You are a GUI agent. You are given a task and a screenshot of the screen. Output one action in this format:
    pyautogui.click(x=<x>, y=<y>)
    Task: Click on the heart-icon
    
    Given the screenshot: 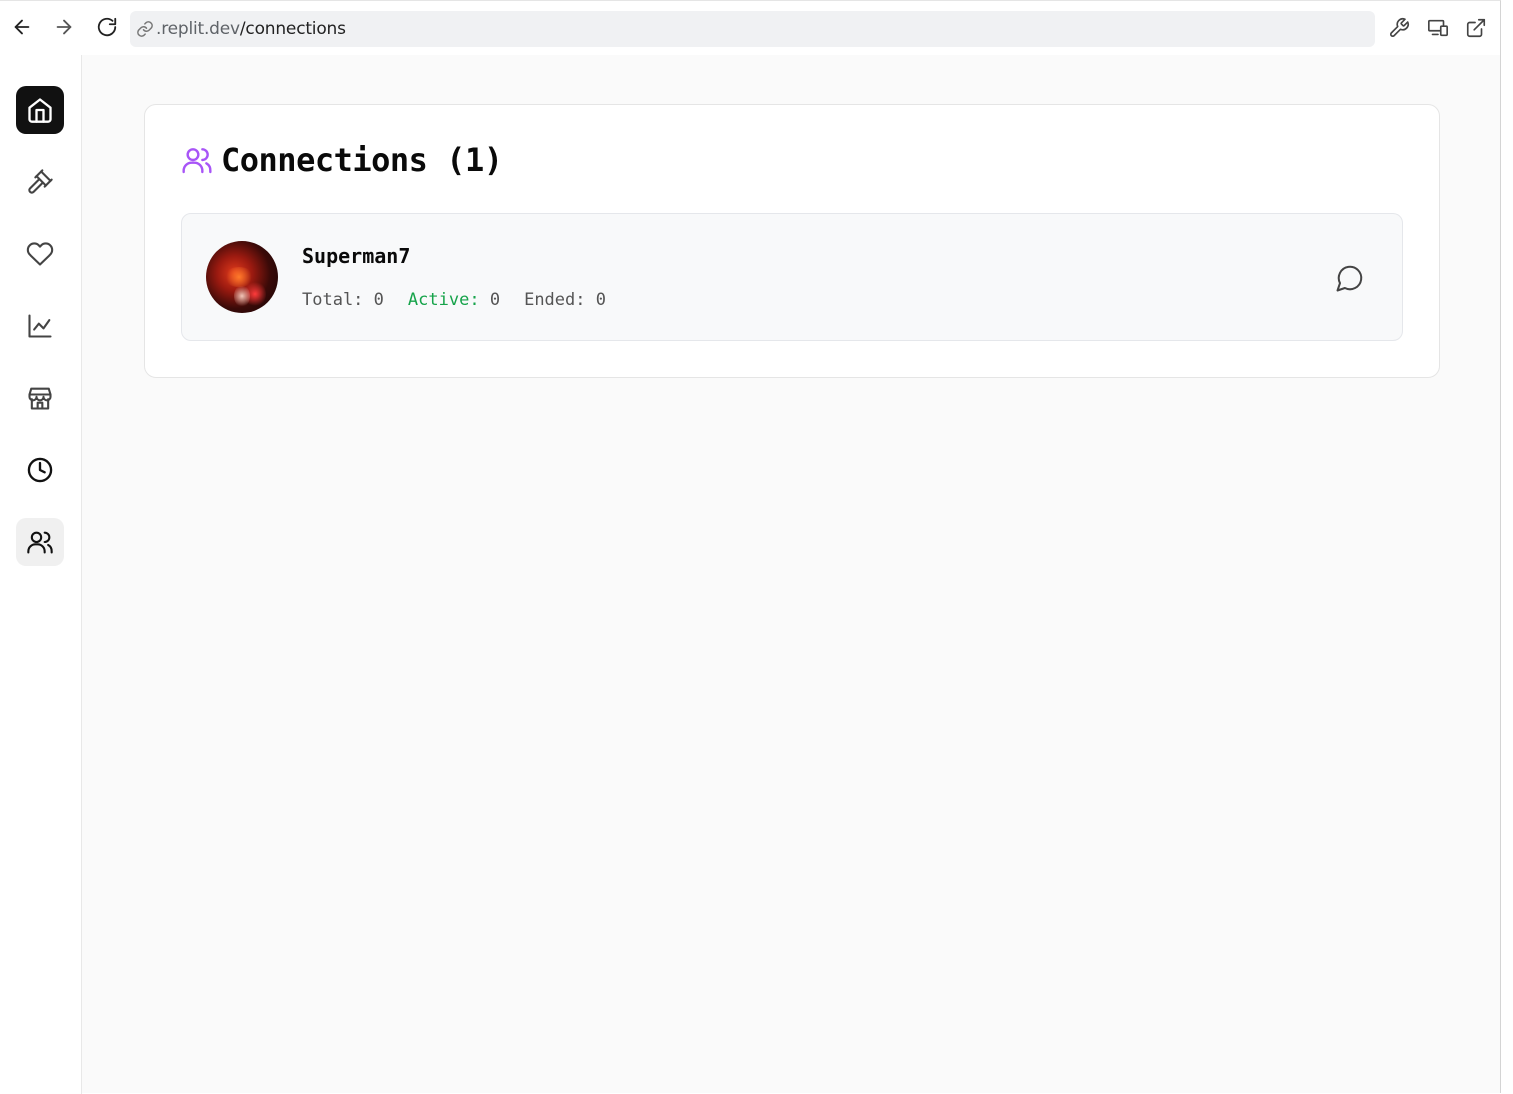 What is the action you would take?
    pyautogui.click(x=40, y=254)
    